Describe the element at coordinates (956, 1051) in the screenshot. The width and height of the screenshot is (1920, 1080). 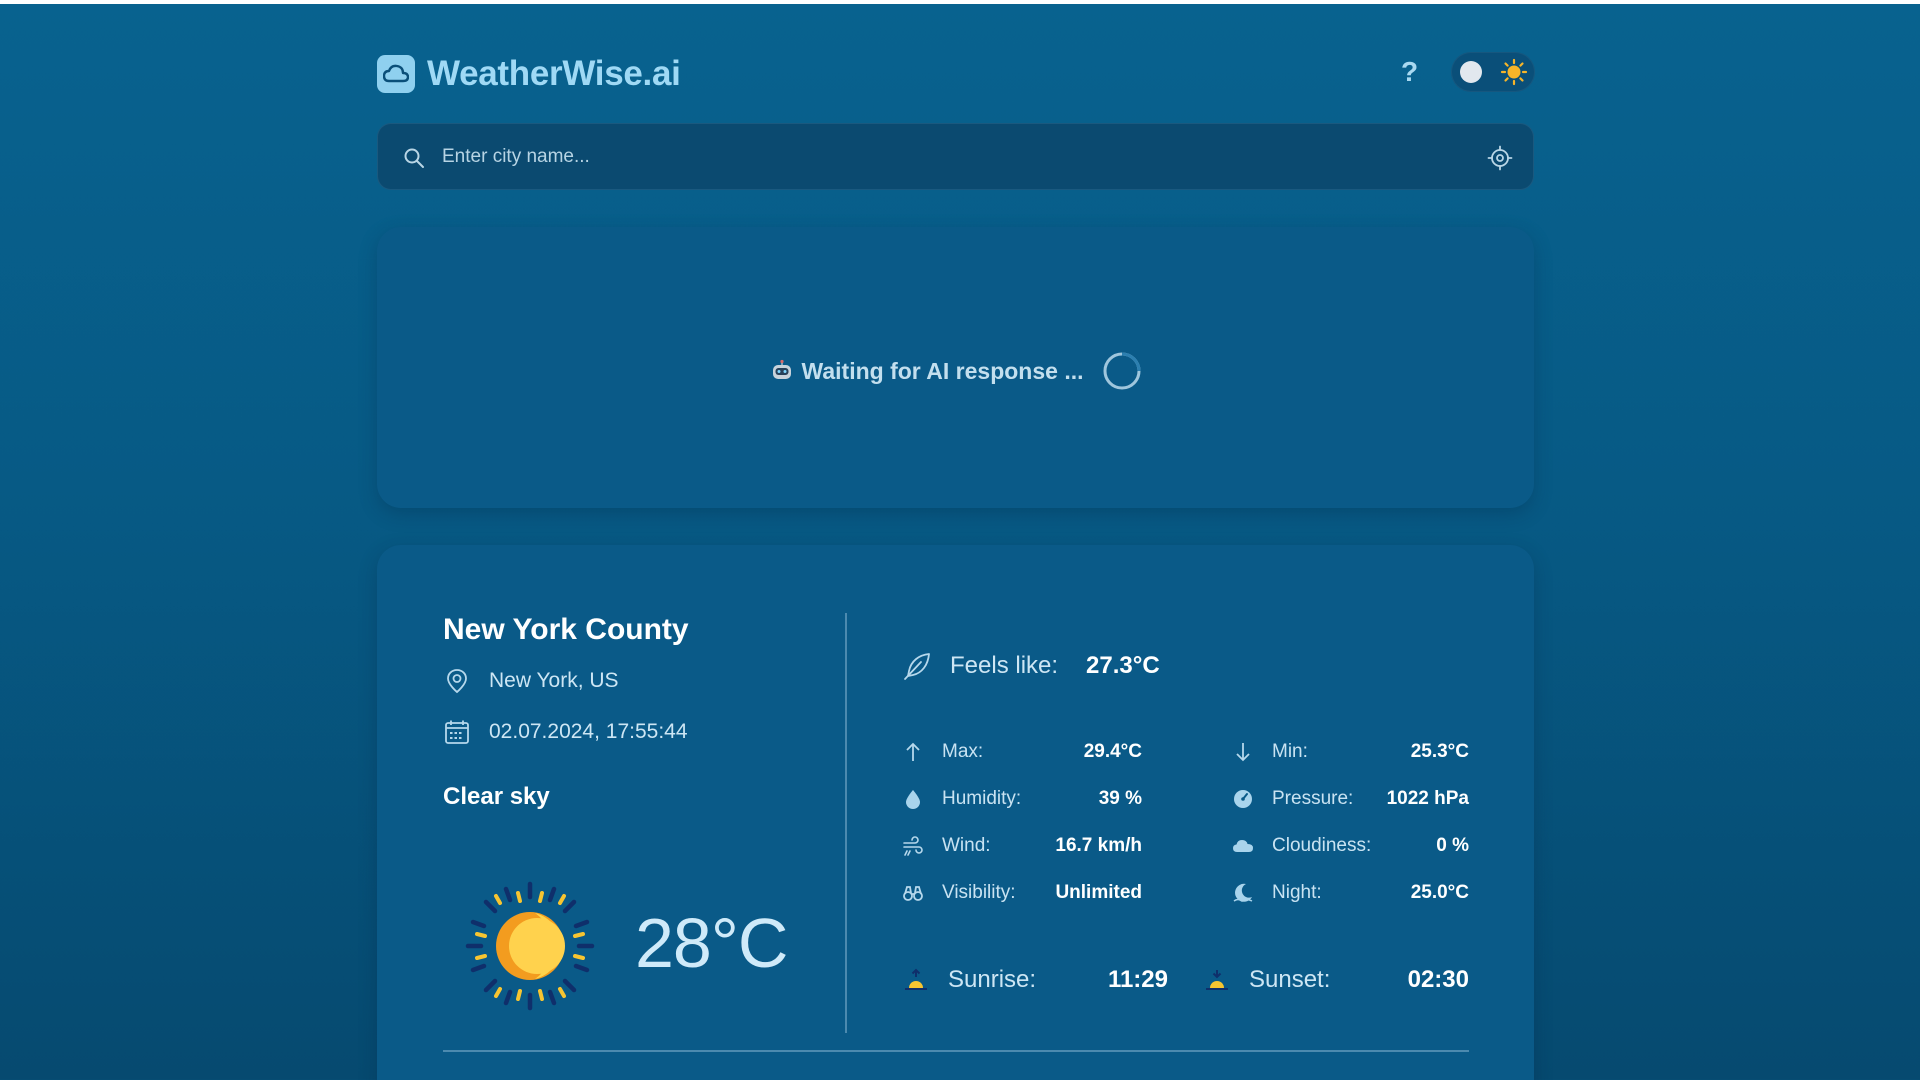
I see `horizontal-divider` at that location.